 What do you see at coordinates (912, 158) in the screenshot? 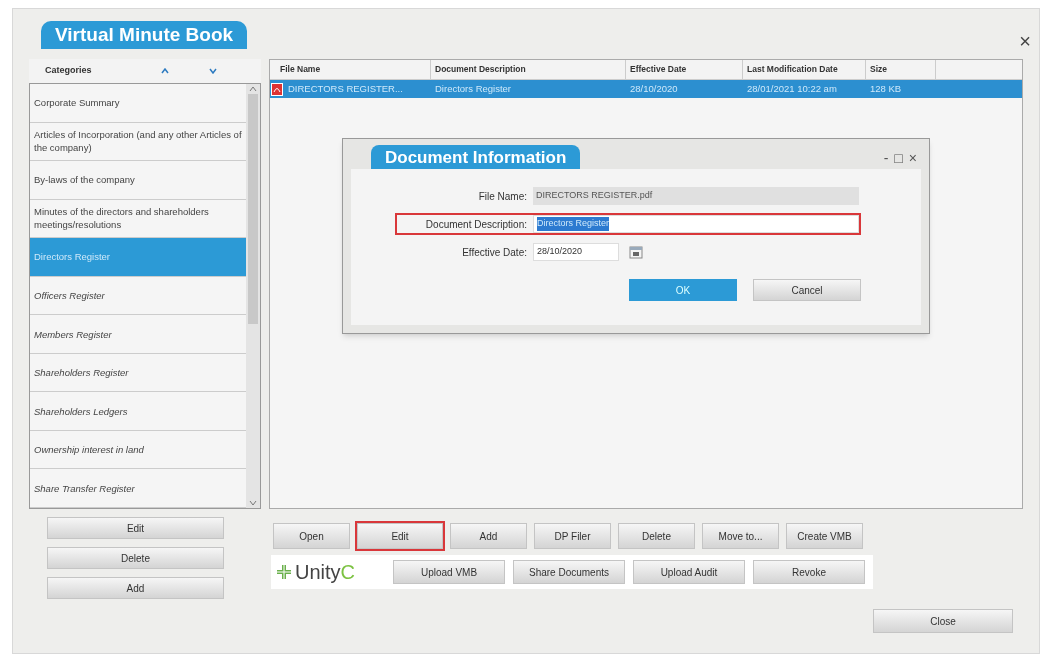
I see `window-control: ×` at bounding box center [912, 158].